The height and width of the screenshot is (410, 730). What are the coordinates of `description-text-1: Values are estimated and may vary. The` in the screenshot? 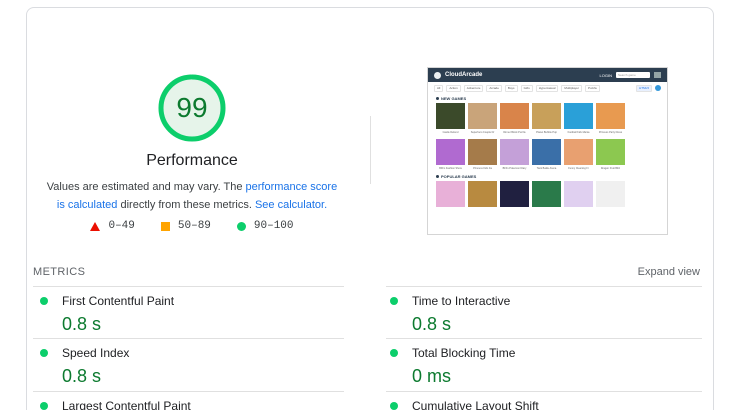 It's located at (146, 187).